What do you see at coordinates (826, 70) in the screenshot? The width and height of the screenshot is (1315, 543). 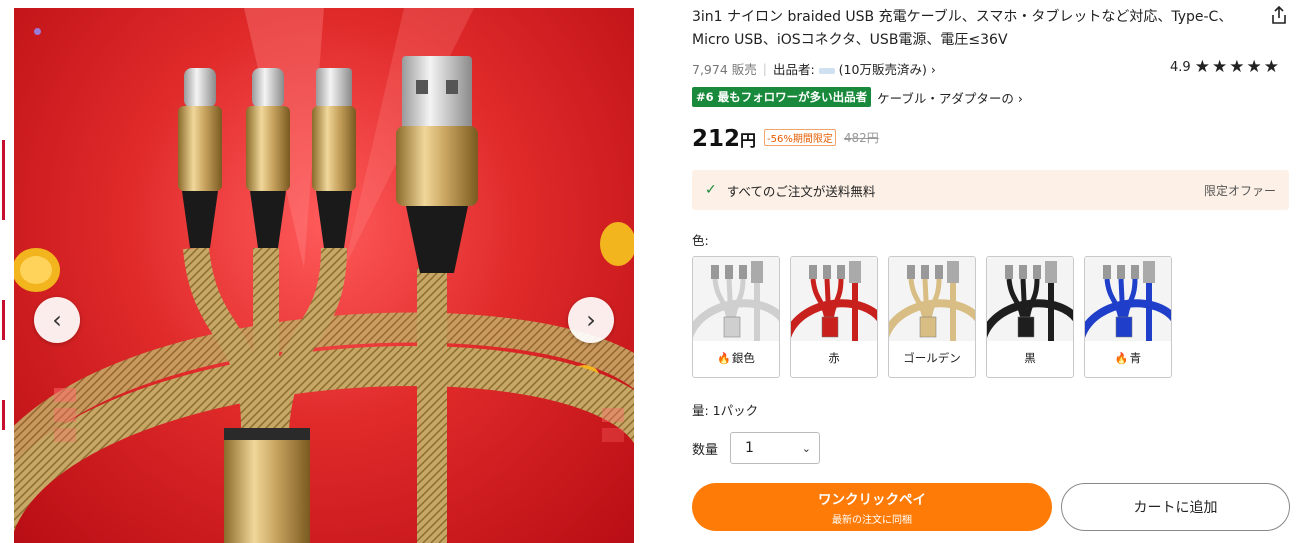 I see `seller-logo` at bounding box center [826, 70].